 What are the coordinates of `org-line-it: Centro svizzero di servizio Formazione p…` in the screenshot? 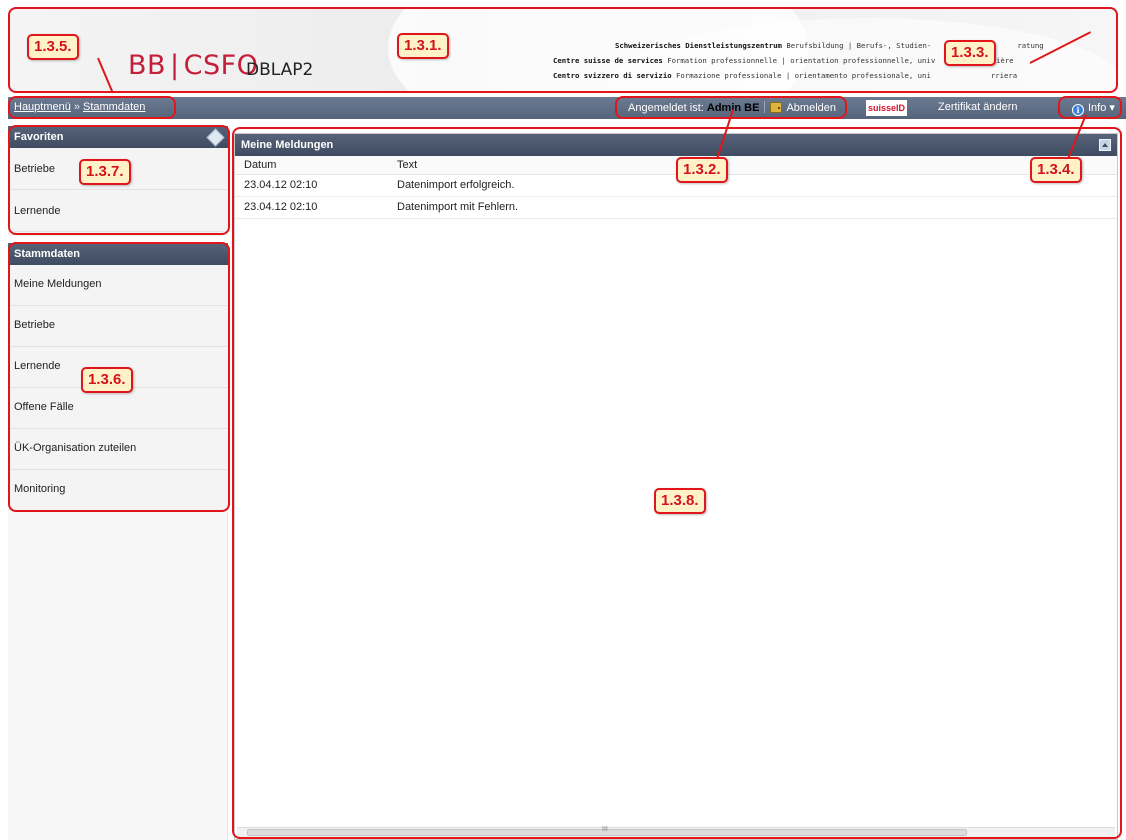 It's located at (785, 75).